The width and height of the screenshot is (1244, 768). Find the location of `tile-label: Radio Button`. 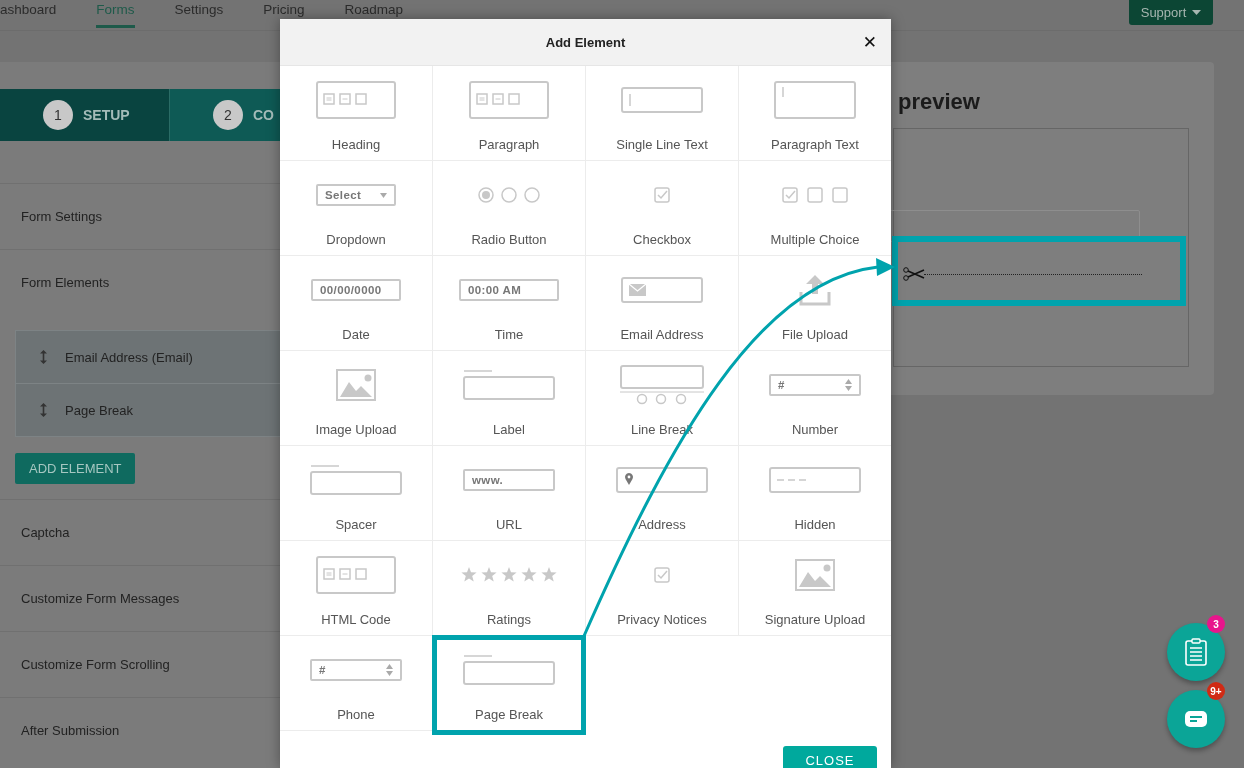

tile-label: Radio Button is located at coordinates (509, 239).